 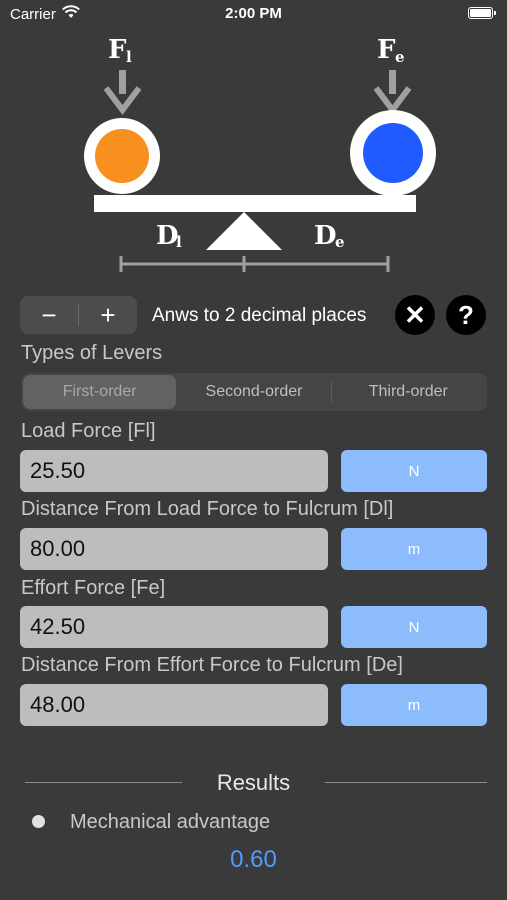 I want to click on lever-type-segmented-control: First-order Second-order Third-order, so click(x=254, y=392).